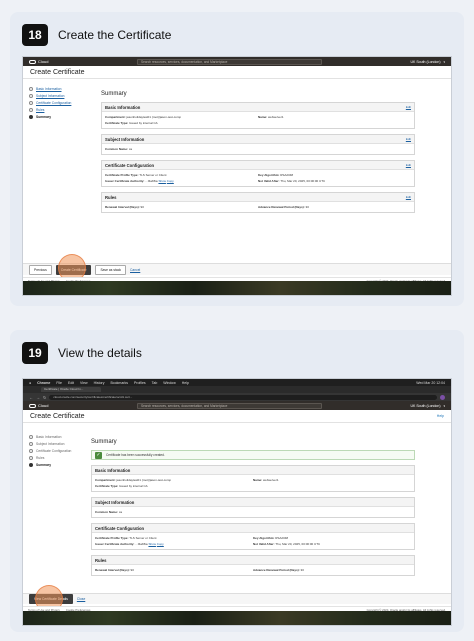 This screenshot has height=641, width=474. What do you see at coordinates (169, 383) in the screenshot?
I see `menu-window: Window` at bounding box center [169, 383].